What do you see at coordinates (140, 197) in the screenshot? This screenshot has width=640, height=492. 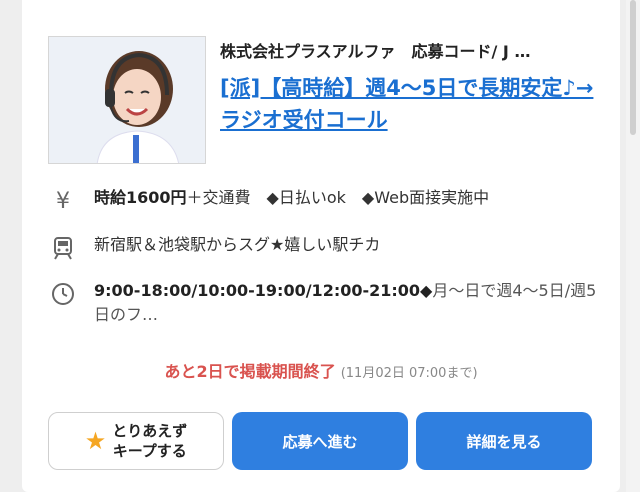 I see `salary-amount: 時給1600円` at bounding box center [140, 197].